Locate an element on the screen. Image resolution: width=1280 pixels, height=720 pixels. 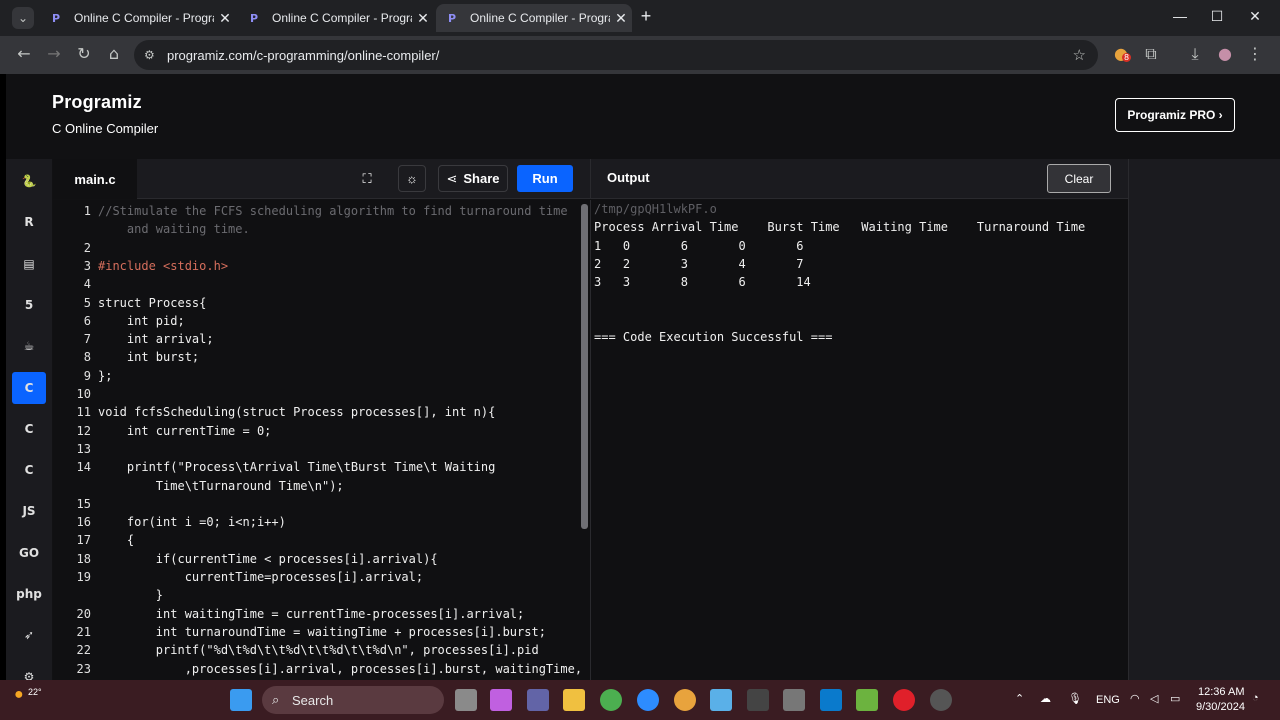
microphone-icon: 🎙 is located at coordinates (1075, 698).